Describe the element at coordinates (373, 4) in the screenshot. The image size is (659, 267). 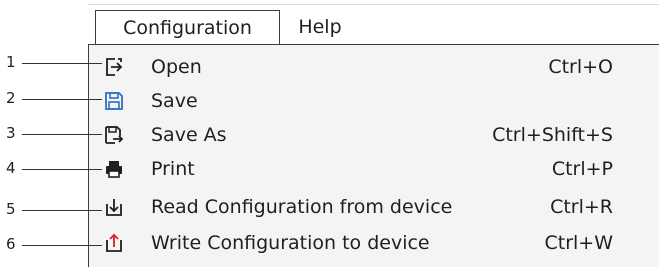
I see `window-top-border` at that location.